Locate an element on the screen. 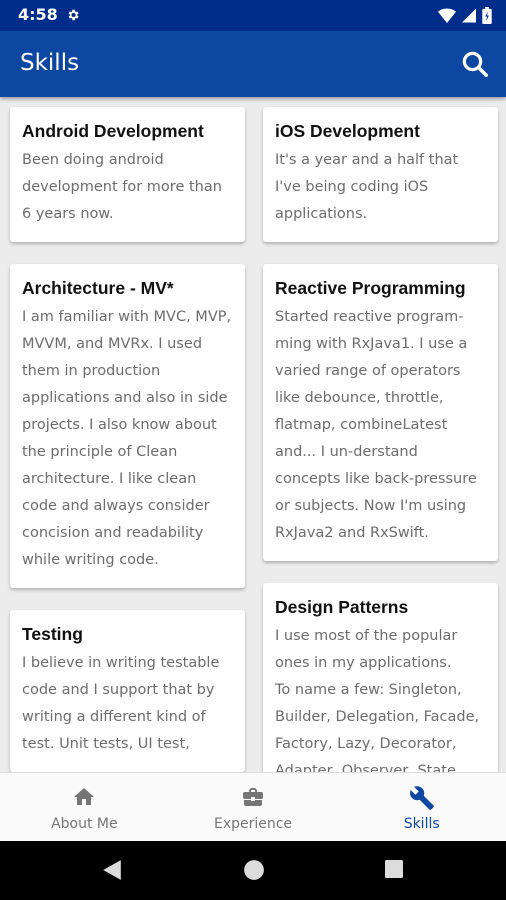 The height and width of the screenshot is (900, 506). home-icon is located at coordinates (84, 796).